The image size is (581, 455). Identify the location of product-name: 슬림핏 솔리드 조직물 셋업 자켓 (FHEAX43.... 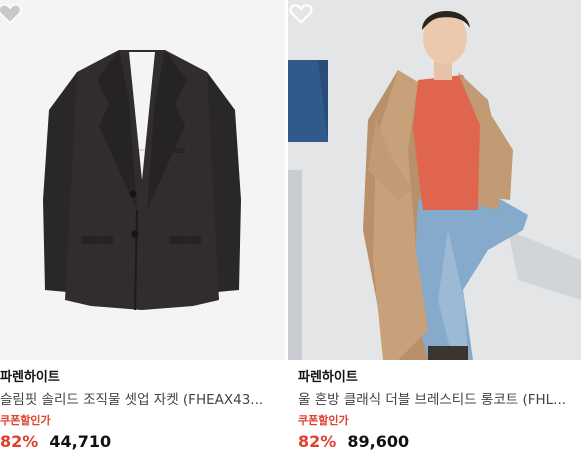
(136, 400).